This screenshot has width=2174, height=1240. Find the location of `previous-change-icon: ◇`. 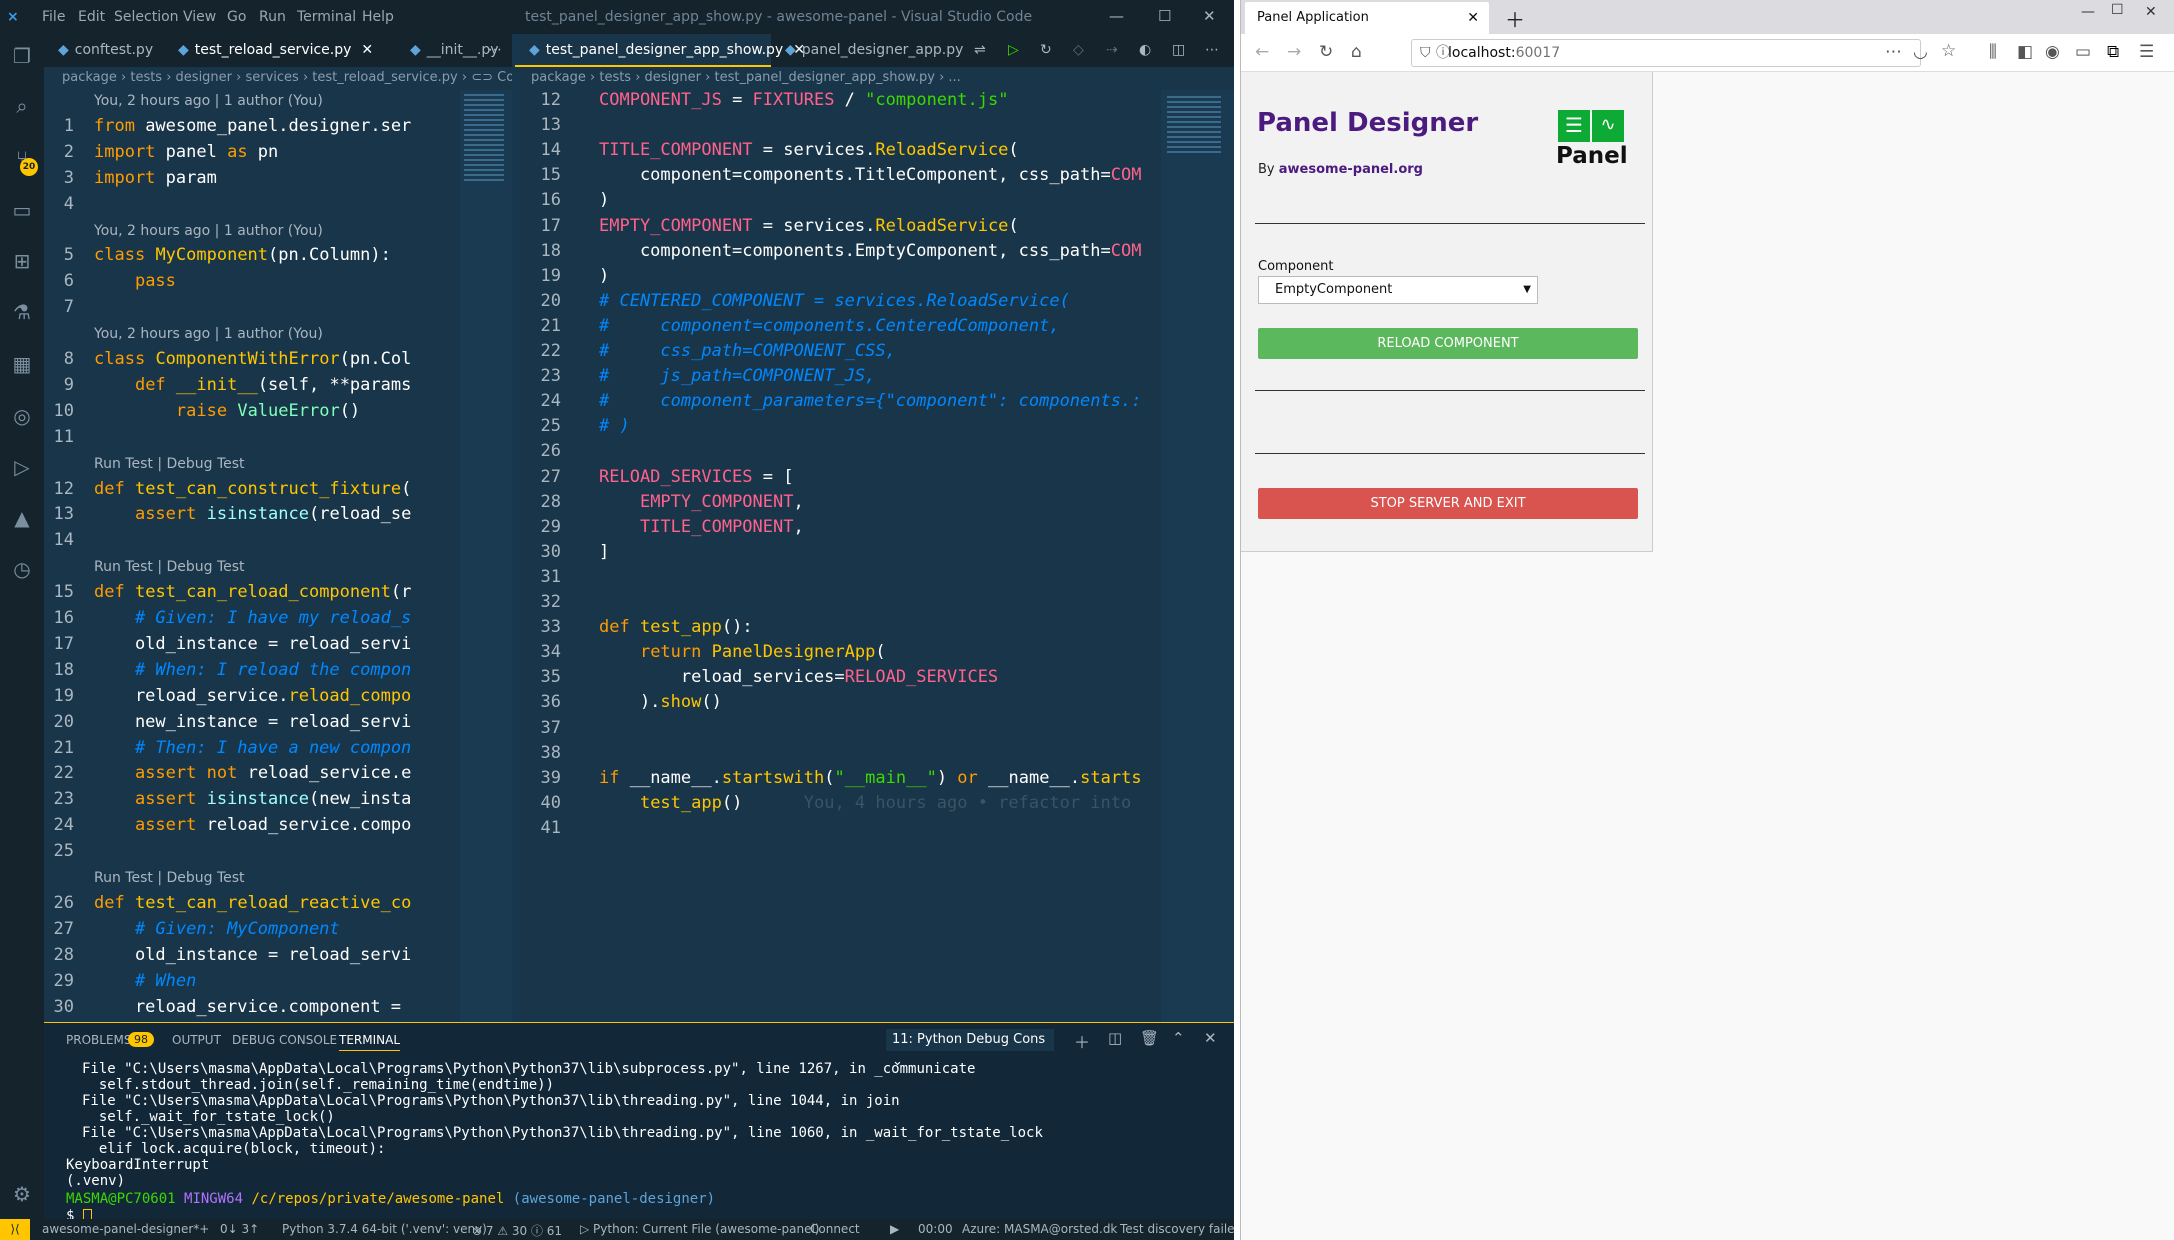

previous-change-icon: ◇ is located at coordinates (1078, 50).